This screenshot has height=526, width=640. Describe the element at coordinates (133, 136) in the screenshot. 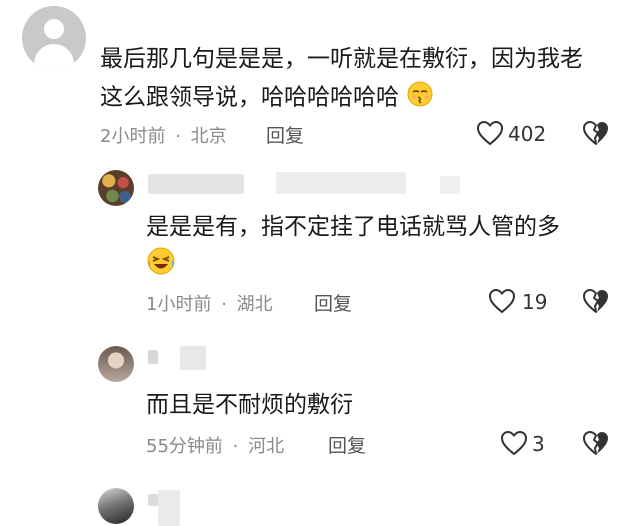

I see `timestamp: 2小时前` at that location.